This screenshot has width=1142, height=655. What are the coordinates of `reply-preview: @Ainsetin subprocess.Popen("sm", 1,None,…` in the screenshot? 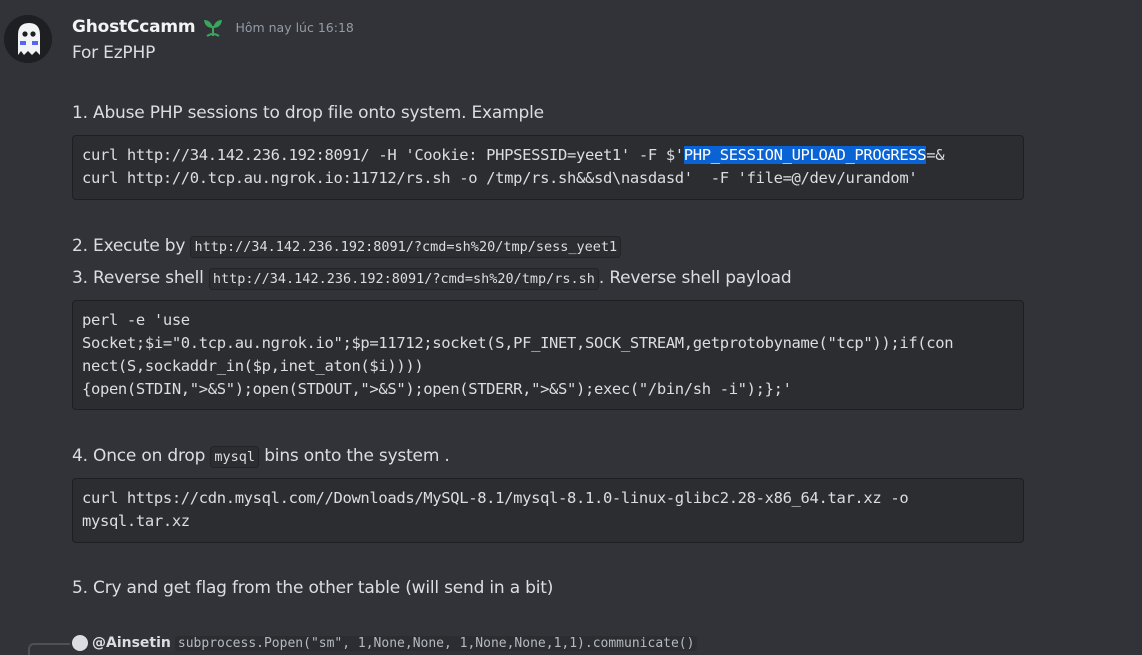 It's located at (385, 643).